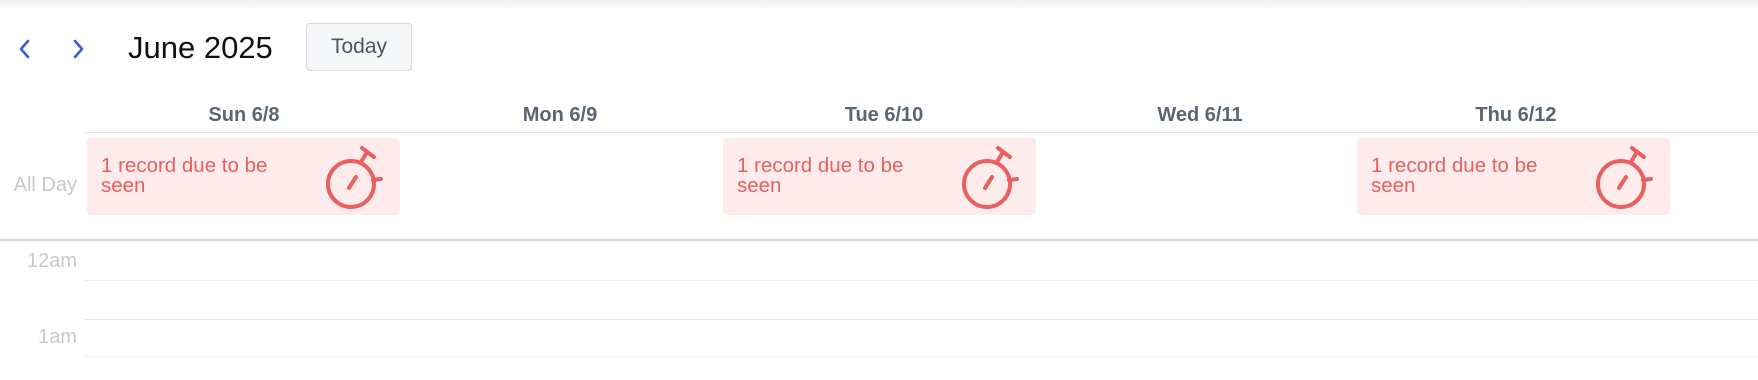  Describe the element at coordinates (879, 240) in the screenshot. I see `all-day-divider` at that location.